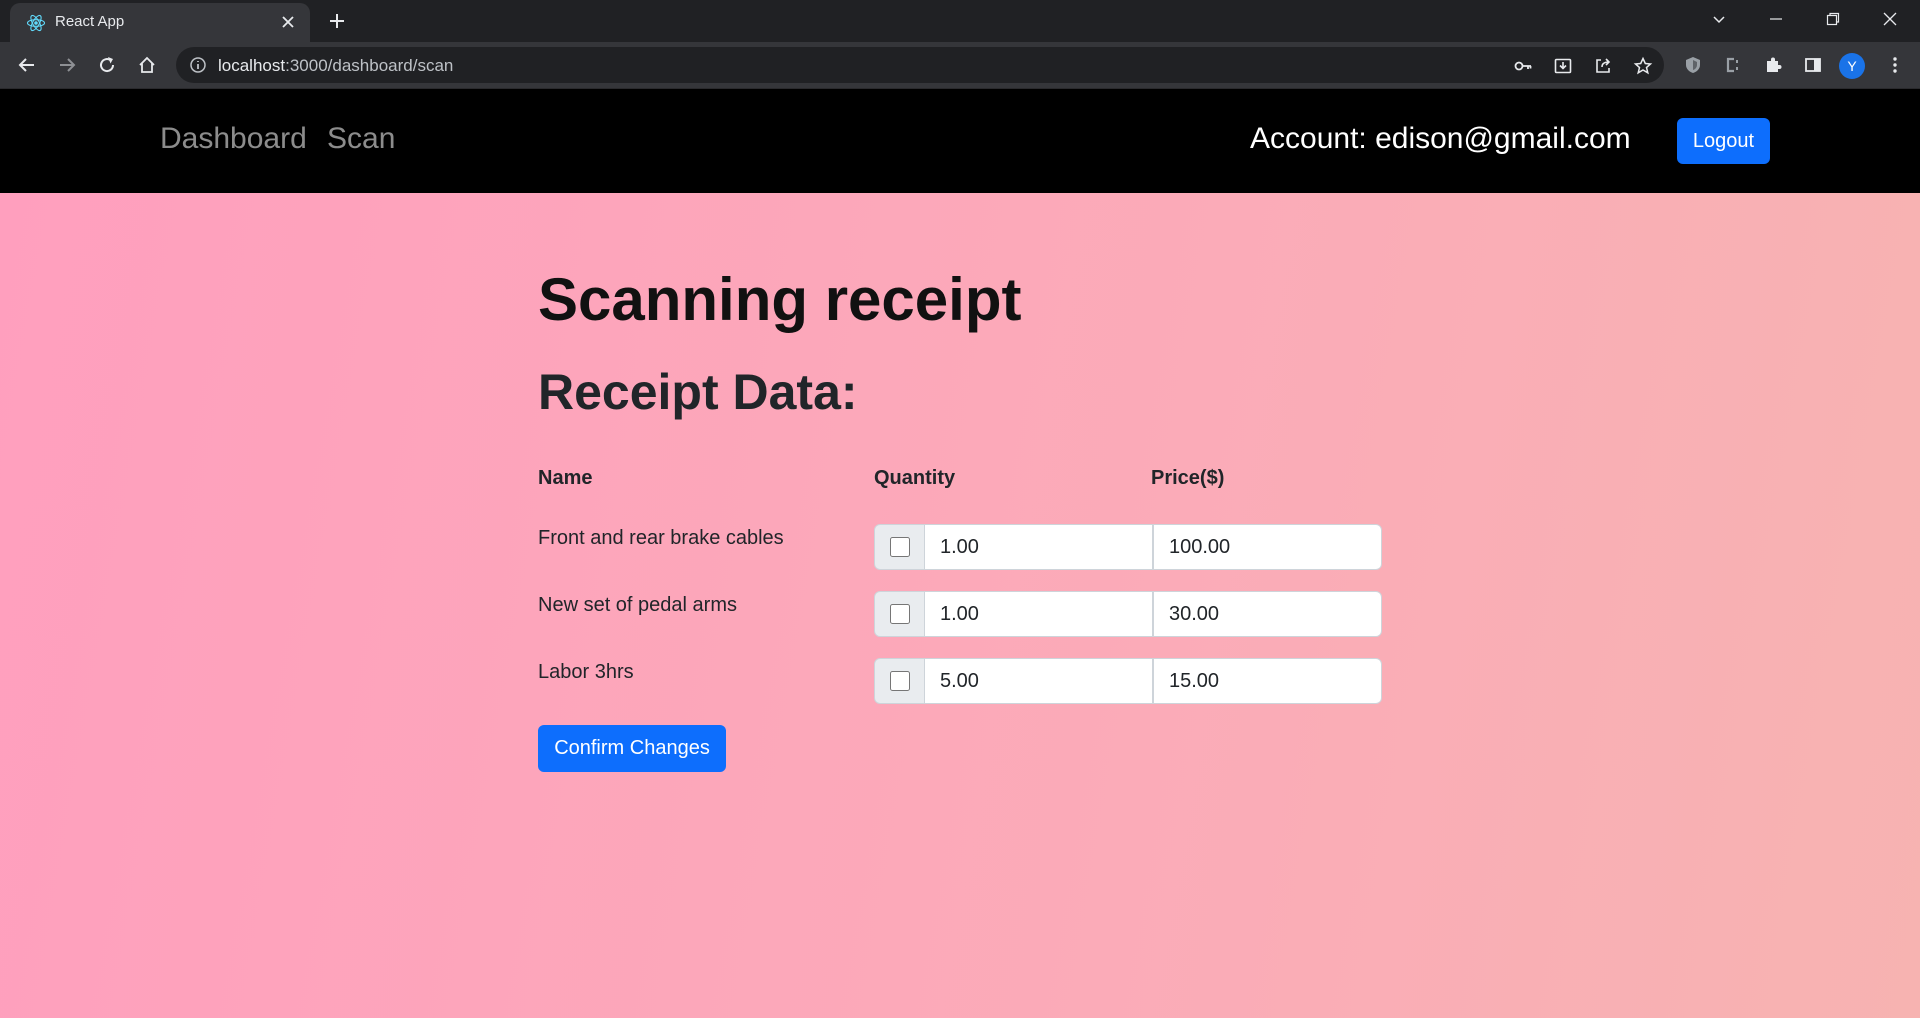  What do you see at coordinates (288, 22) in the screenshot?
I see `close-tab-icon` at bounding box center [288, 22].